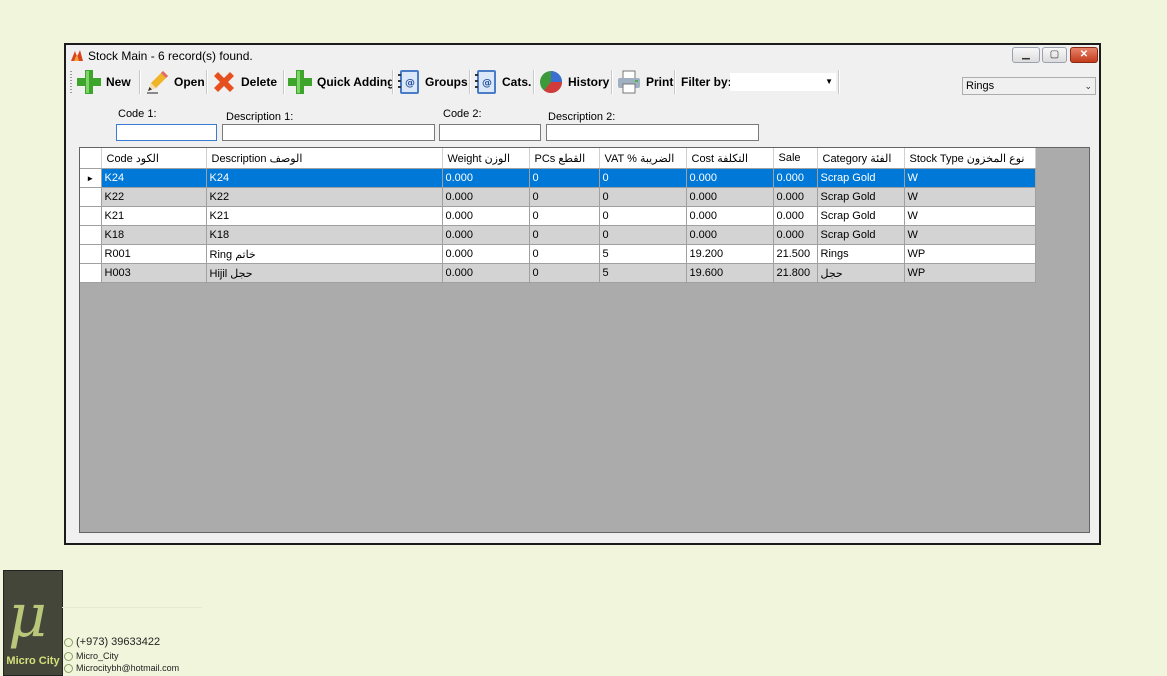  What do you see at coordinates (730, 273) in the screenshot?
I see `cost-cell: 19.600` at bounding box center [730, 273].